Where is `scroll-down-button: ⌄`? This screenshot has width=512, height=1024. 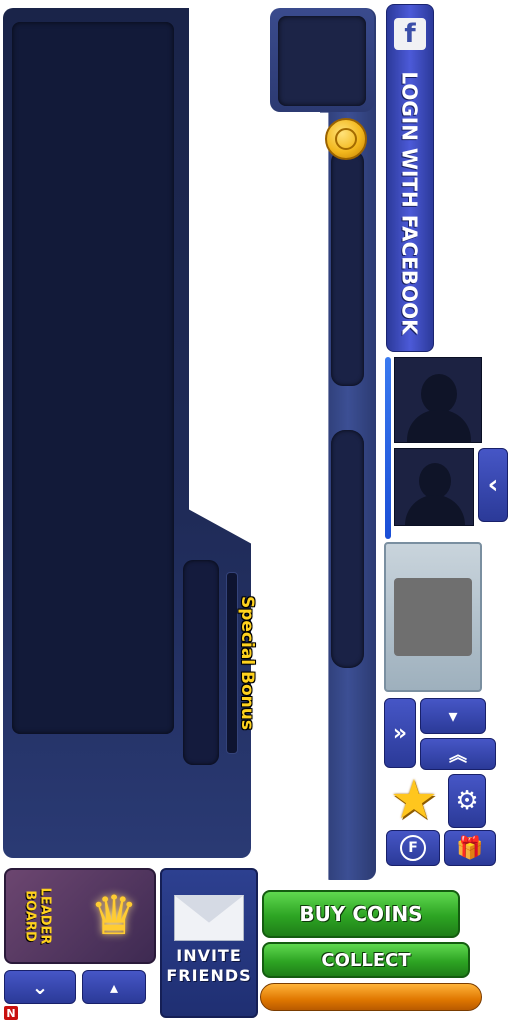 scroll-down-button: ⌄ is located at coordinates (40, 987).